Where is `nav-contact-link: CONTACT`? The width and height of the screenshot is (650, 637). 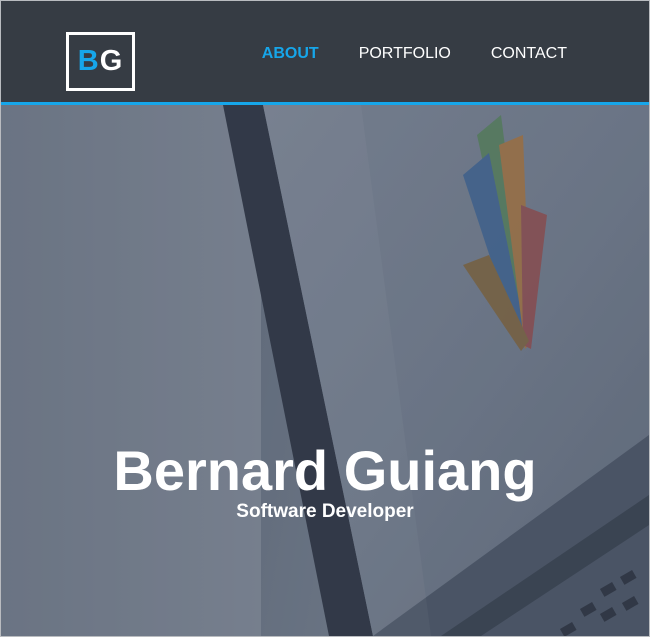 nav-contact-link: CONTACT is located at coordinates (529, 54).